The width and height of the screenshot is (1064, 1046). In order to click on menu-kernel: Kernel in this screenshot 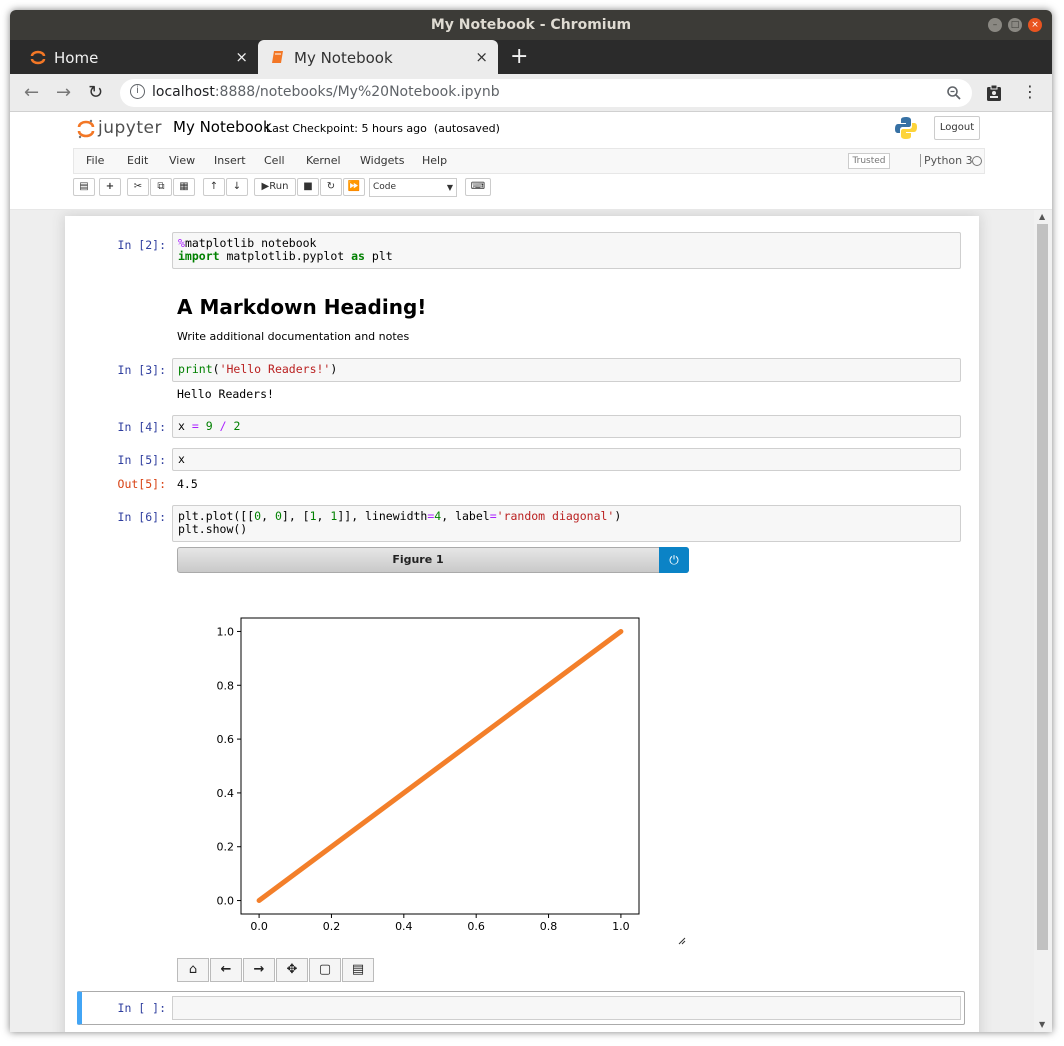, I will do `click(323, 160)`.